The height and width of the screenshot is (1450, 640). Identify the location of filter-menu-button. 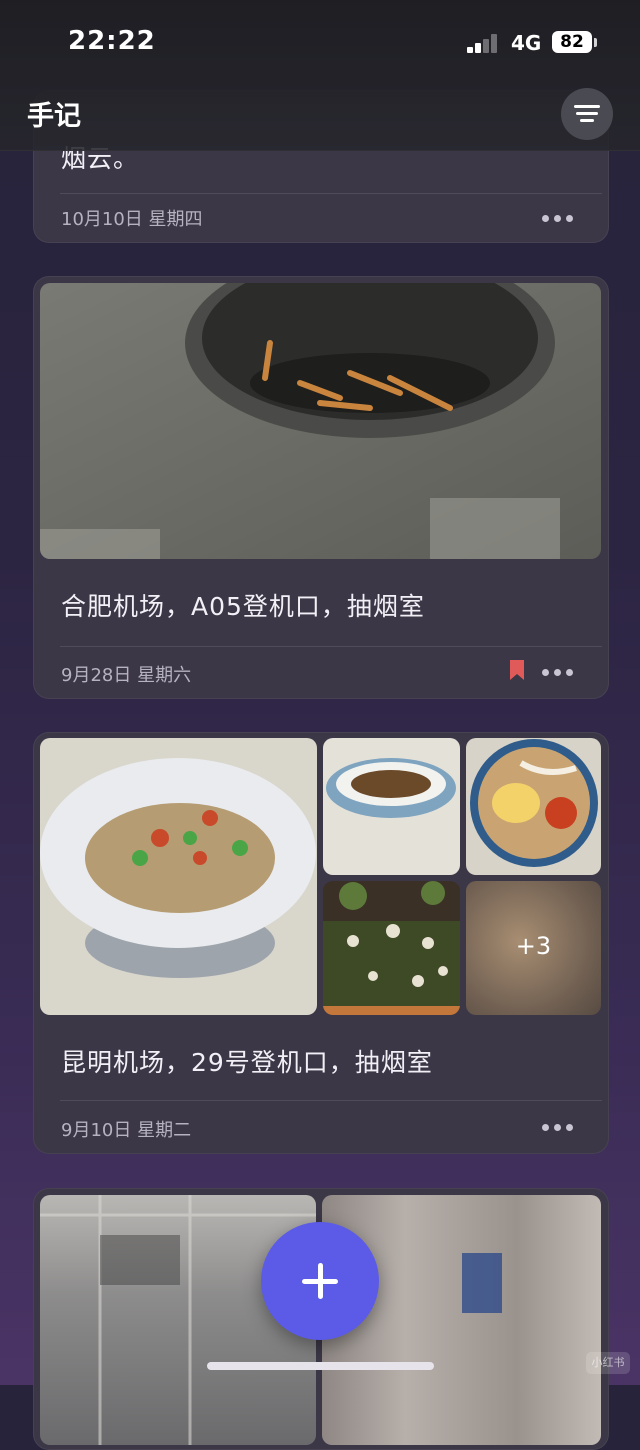
(587, 114).